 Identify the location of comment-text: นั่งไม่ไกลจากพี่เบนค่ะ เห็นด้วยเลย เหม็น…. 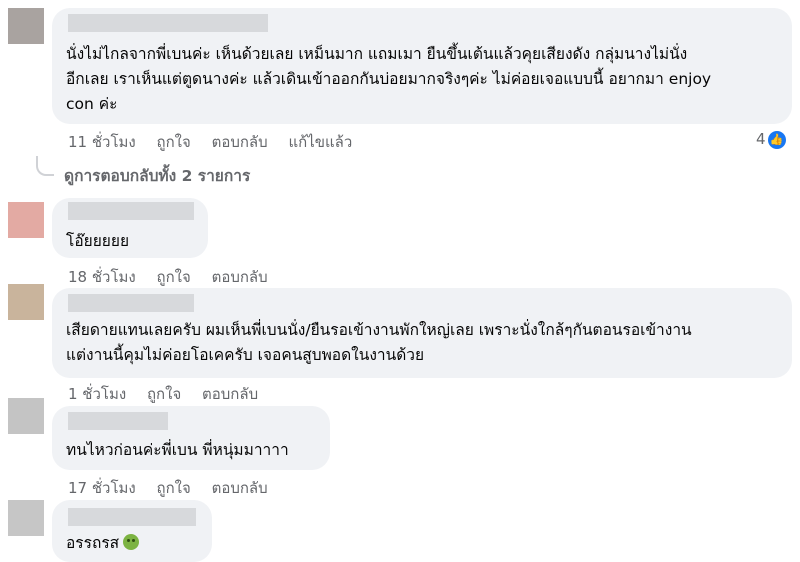
(389, 79).